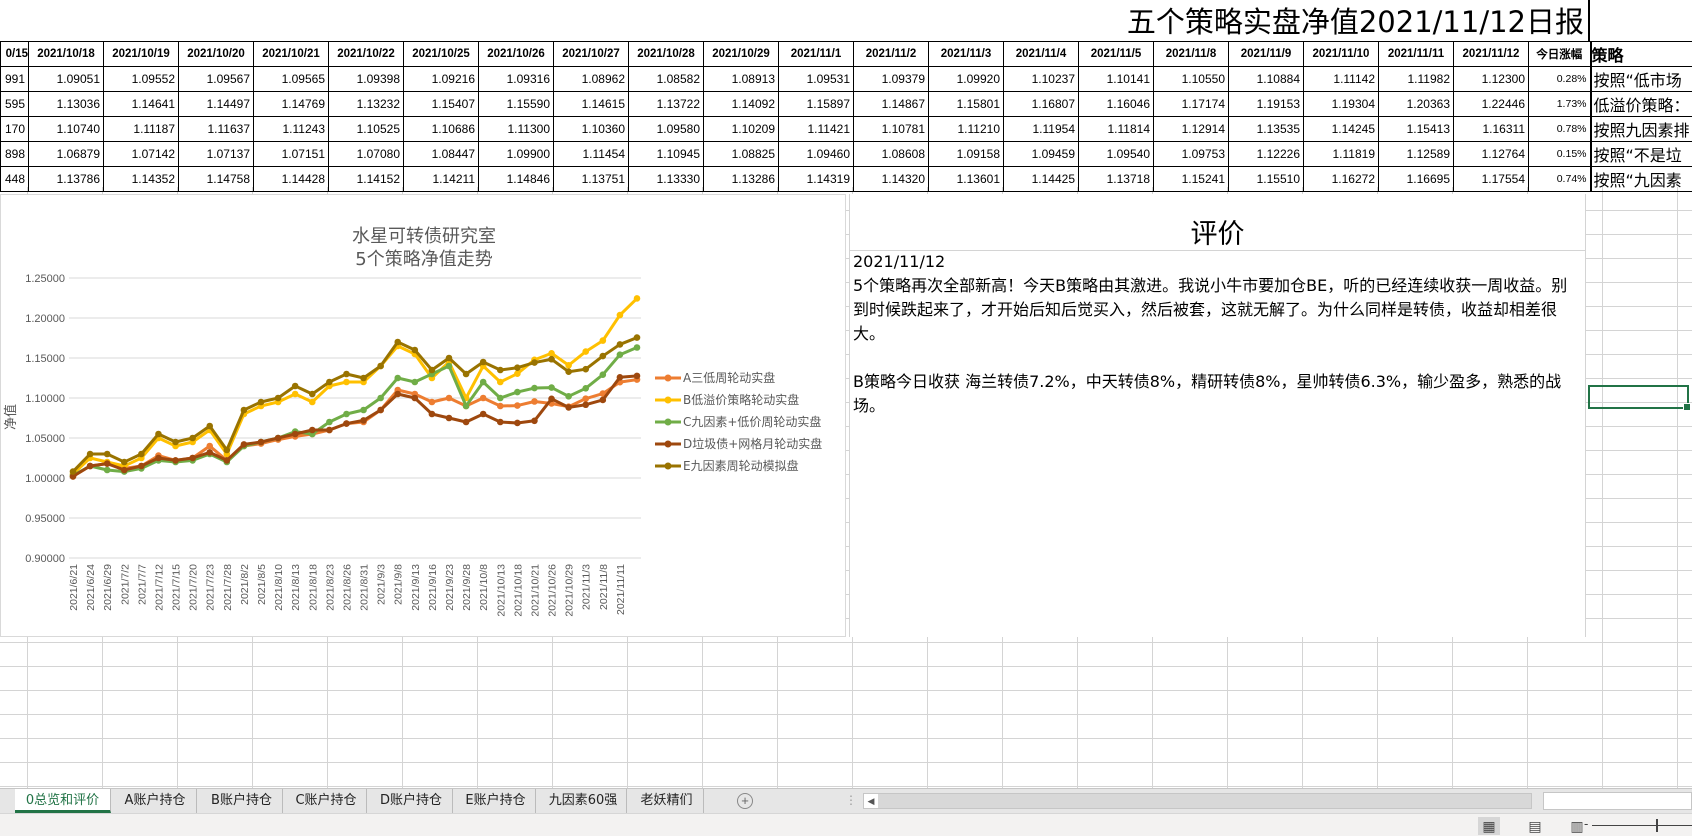 Image resolution: width=1692 pixels, height=836 pixels. What do you see at coordinates (14, 104) in the screenshot?
I see `value-cell: 595` at bounding box center [14, 104].